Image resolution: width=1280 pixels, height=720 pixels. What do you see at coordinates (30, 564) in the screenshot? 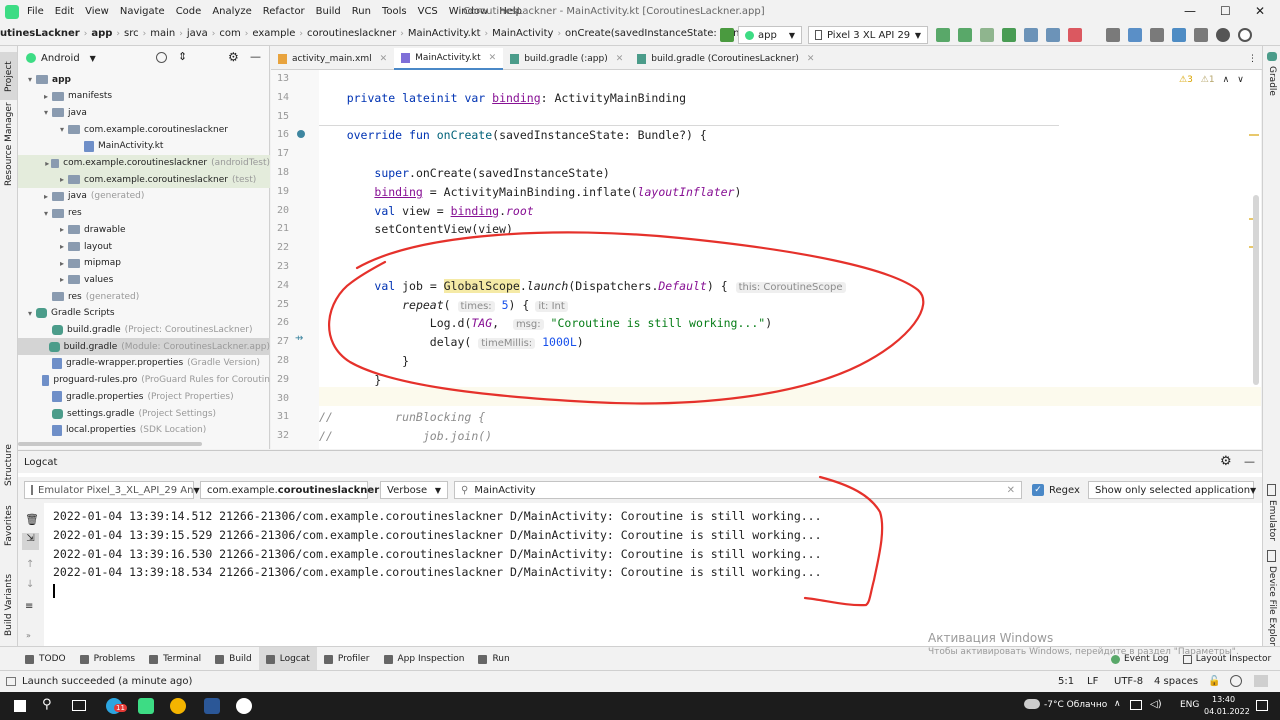
I see `arrow-up-icon: ↑` at bounding box center [30, 564].